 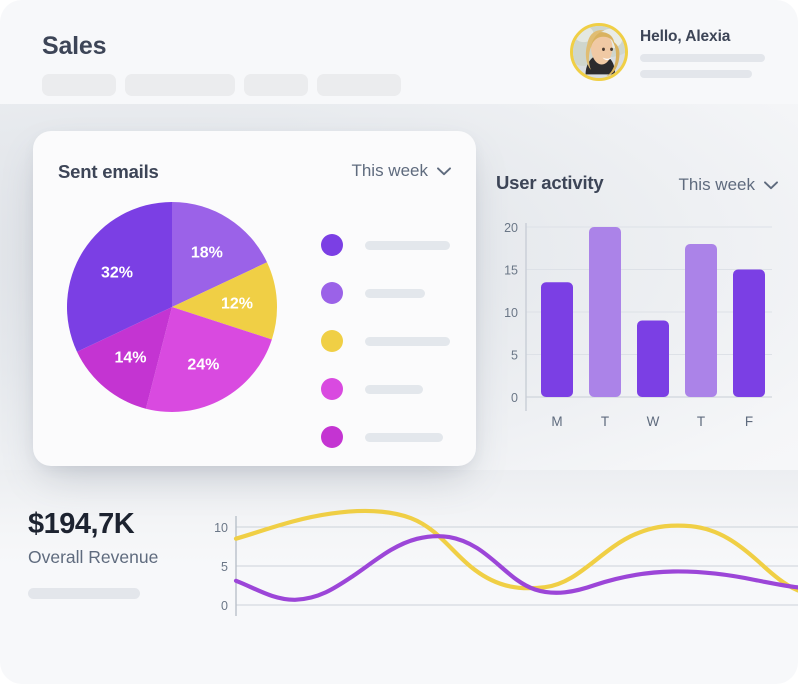 What do you see at coordinates (108, 171) in the screenshot?
I see `sent-emails-title: Sent emails` at bounding box center [108, 171].